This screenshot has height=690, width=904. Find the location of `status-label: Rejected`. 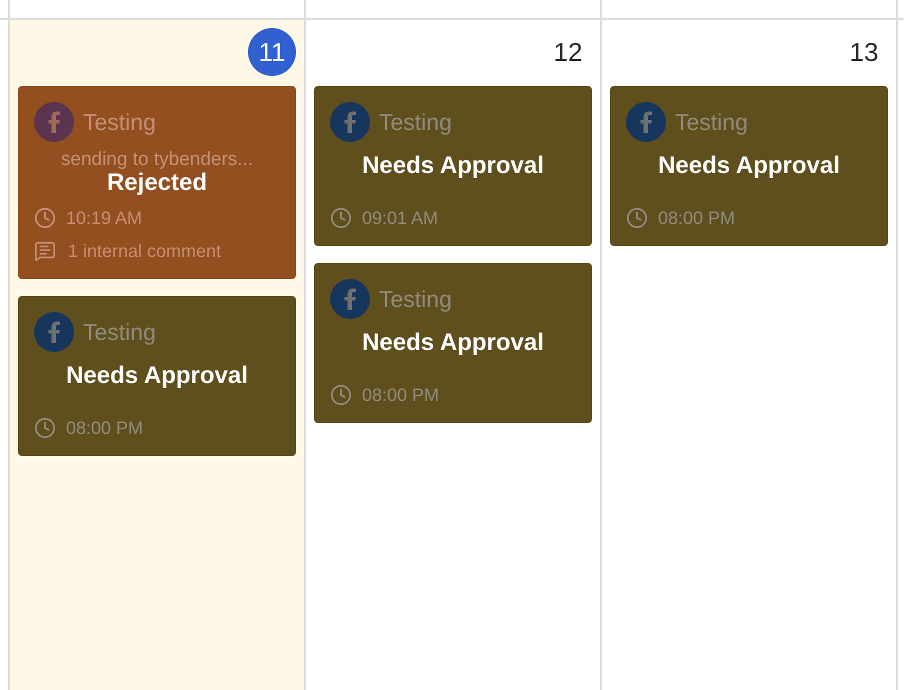

status-label: Rejected is located at coordinates (157, 182).